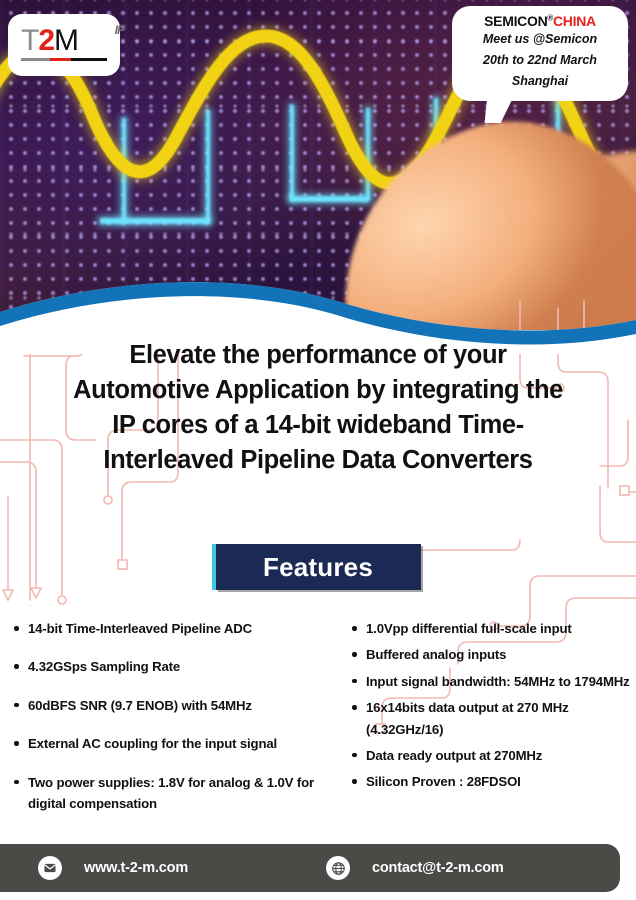  What do you see at coordinates (310, 868) in the screenshot?
I see `contact-footer: www.t-2-m.com contact@t-2-m.com` at bounding box center [310, 868].